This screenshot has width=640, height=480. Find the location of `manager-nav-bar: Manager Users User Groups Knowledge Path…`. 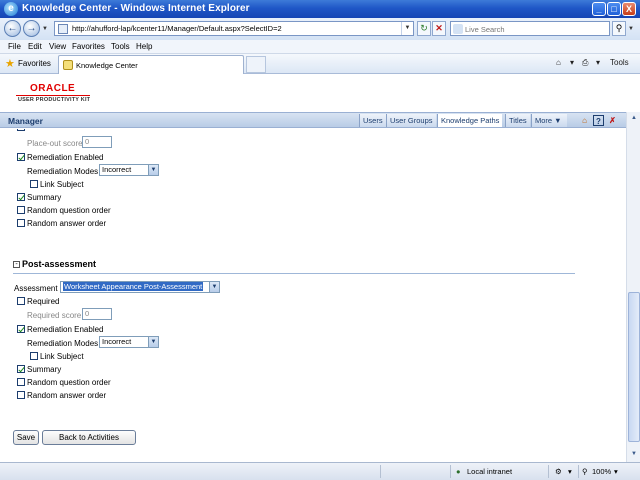

manager-nav-bar: Manager Users User Groups Knowledge Path… is located at coordinates (313, 120).